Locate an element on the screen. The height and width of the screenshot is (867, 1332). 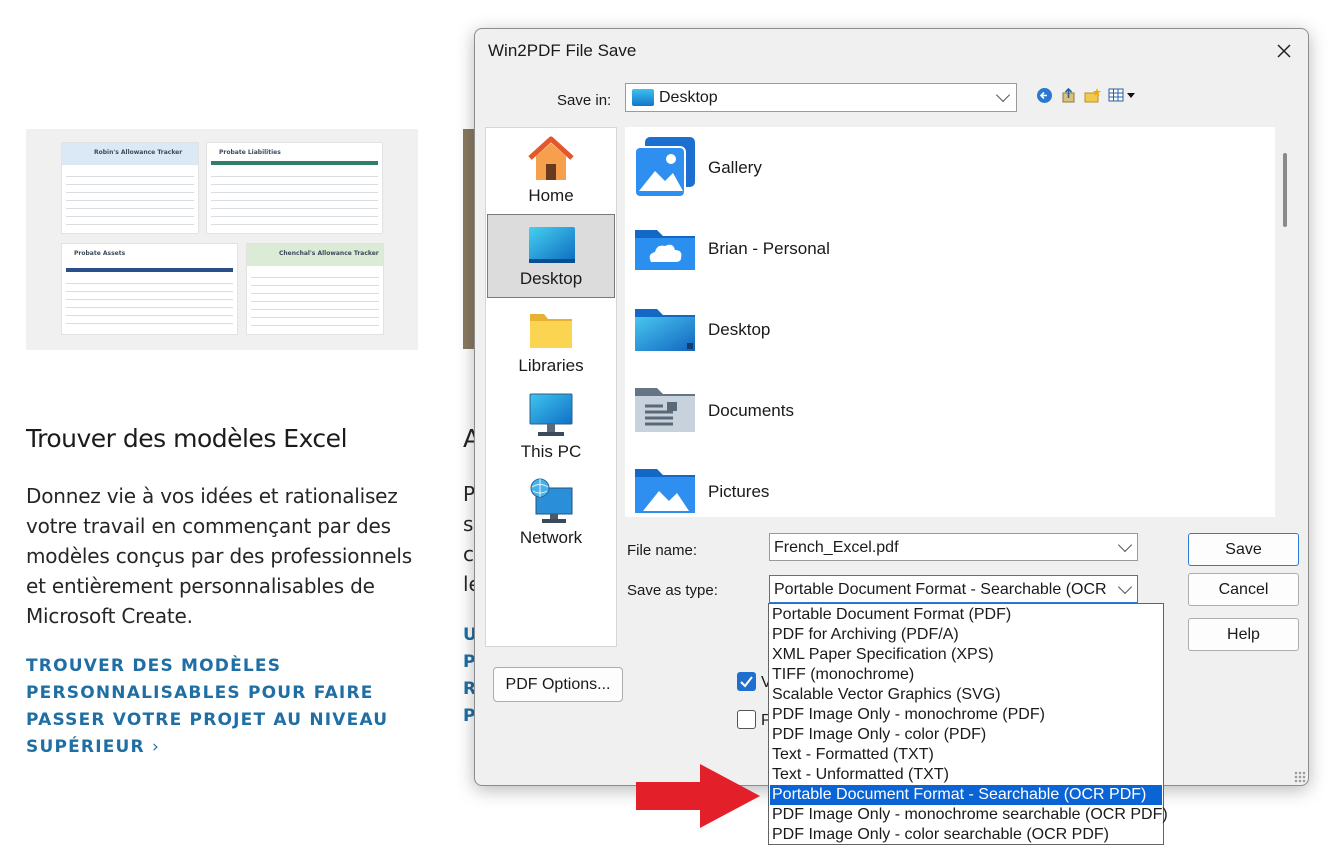
thumbnail-sheet: Chenchal's Allowance Tracker is located at coordinates (315, 289).